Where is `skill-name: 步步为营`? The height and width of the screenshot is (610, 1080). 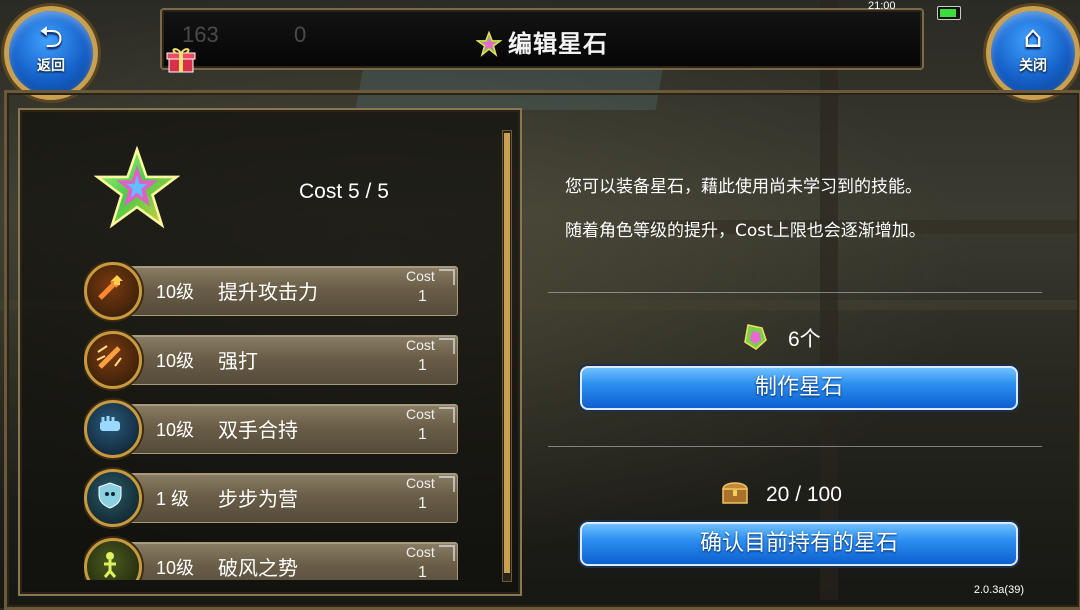
skill-name: 步步为营 is located at coordinates (258, 499).